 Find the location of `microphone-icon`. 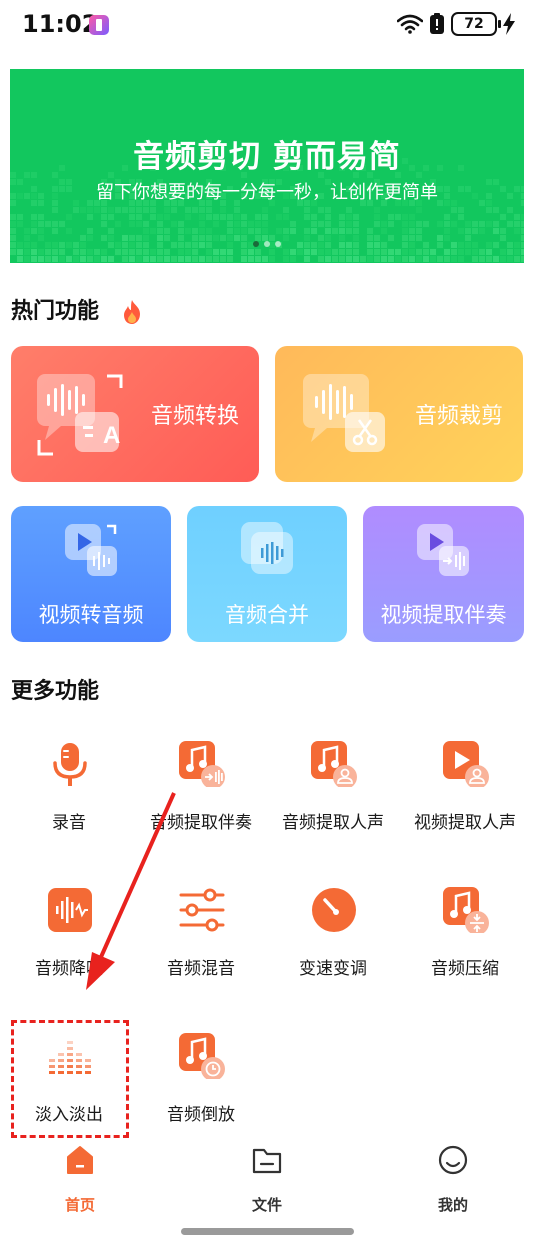

microphone-icon is located at coordinates (70, 764).